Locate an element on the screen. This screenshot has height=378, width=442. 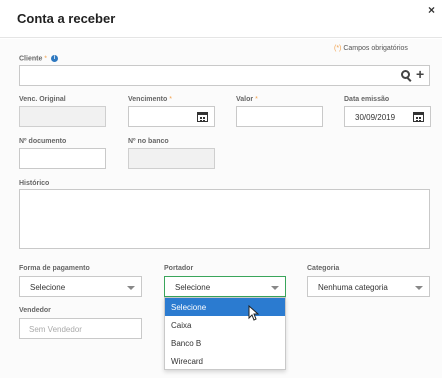
dropdown-option-label: Caixa is located at coordinates (181, 325).